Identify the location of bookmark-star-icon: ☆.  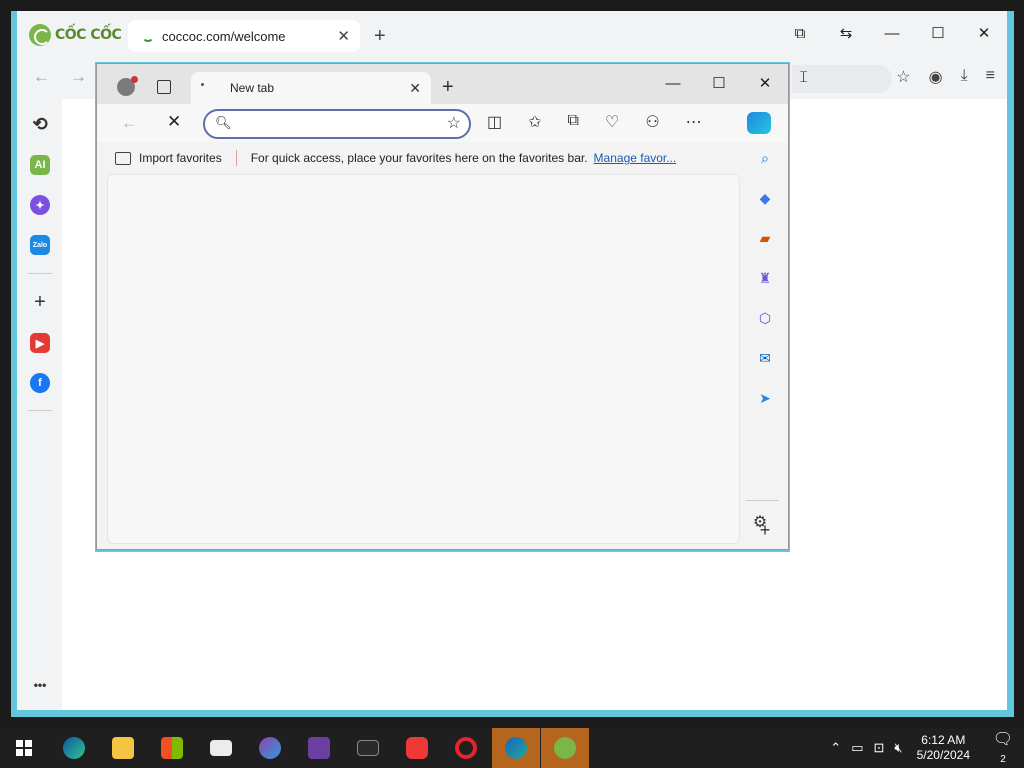
(903, 77).